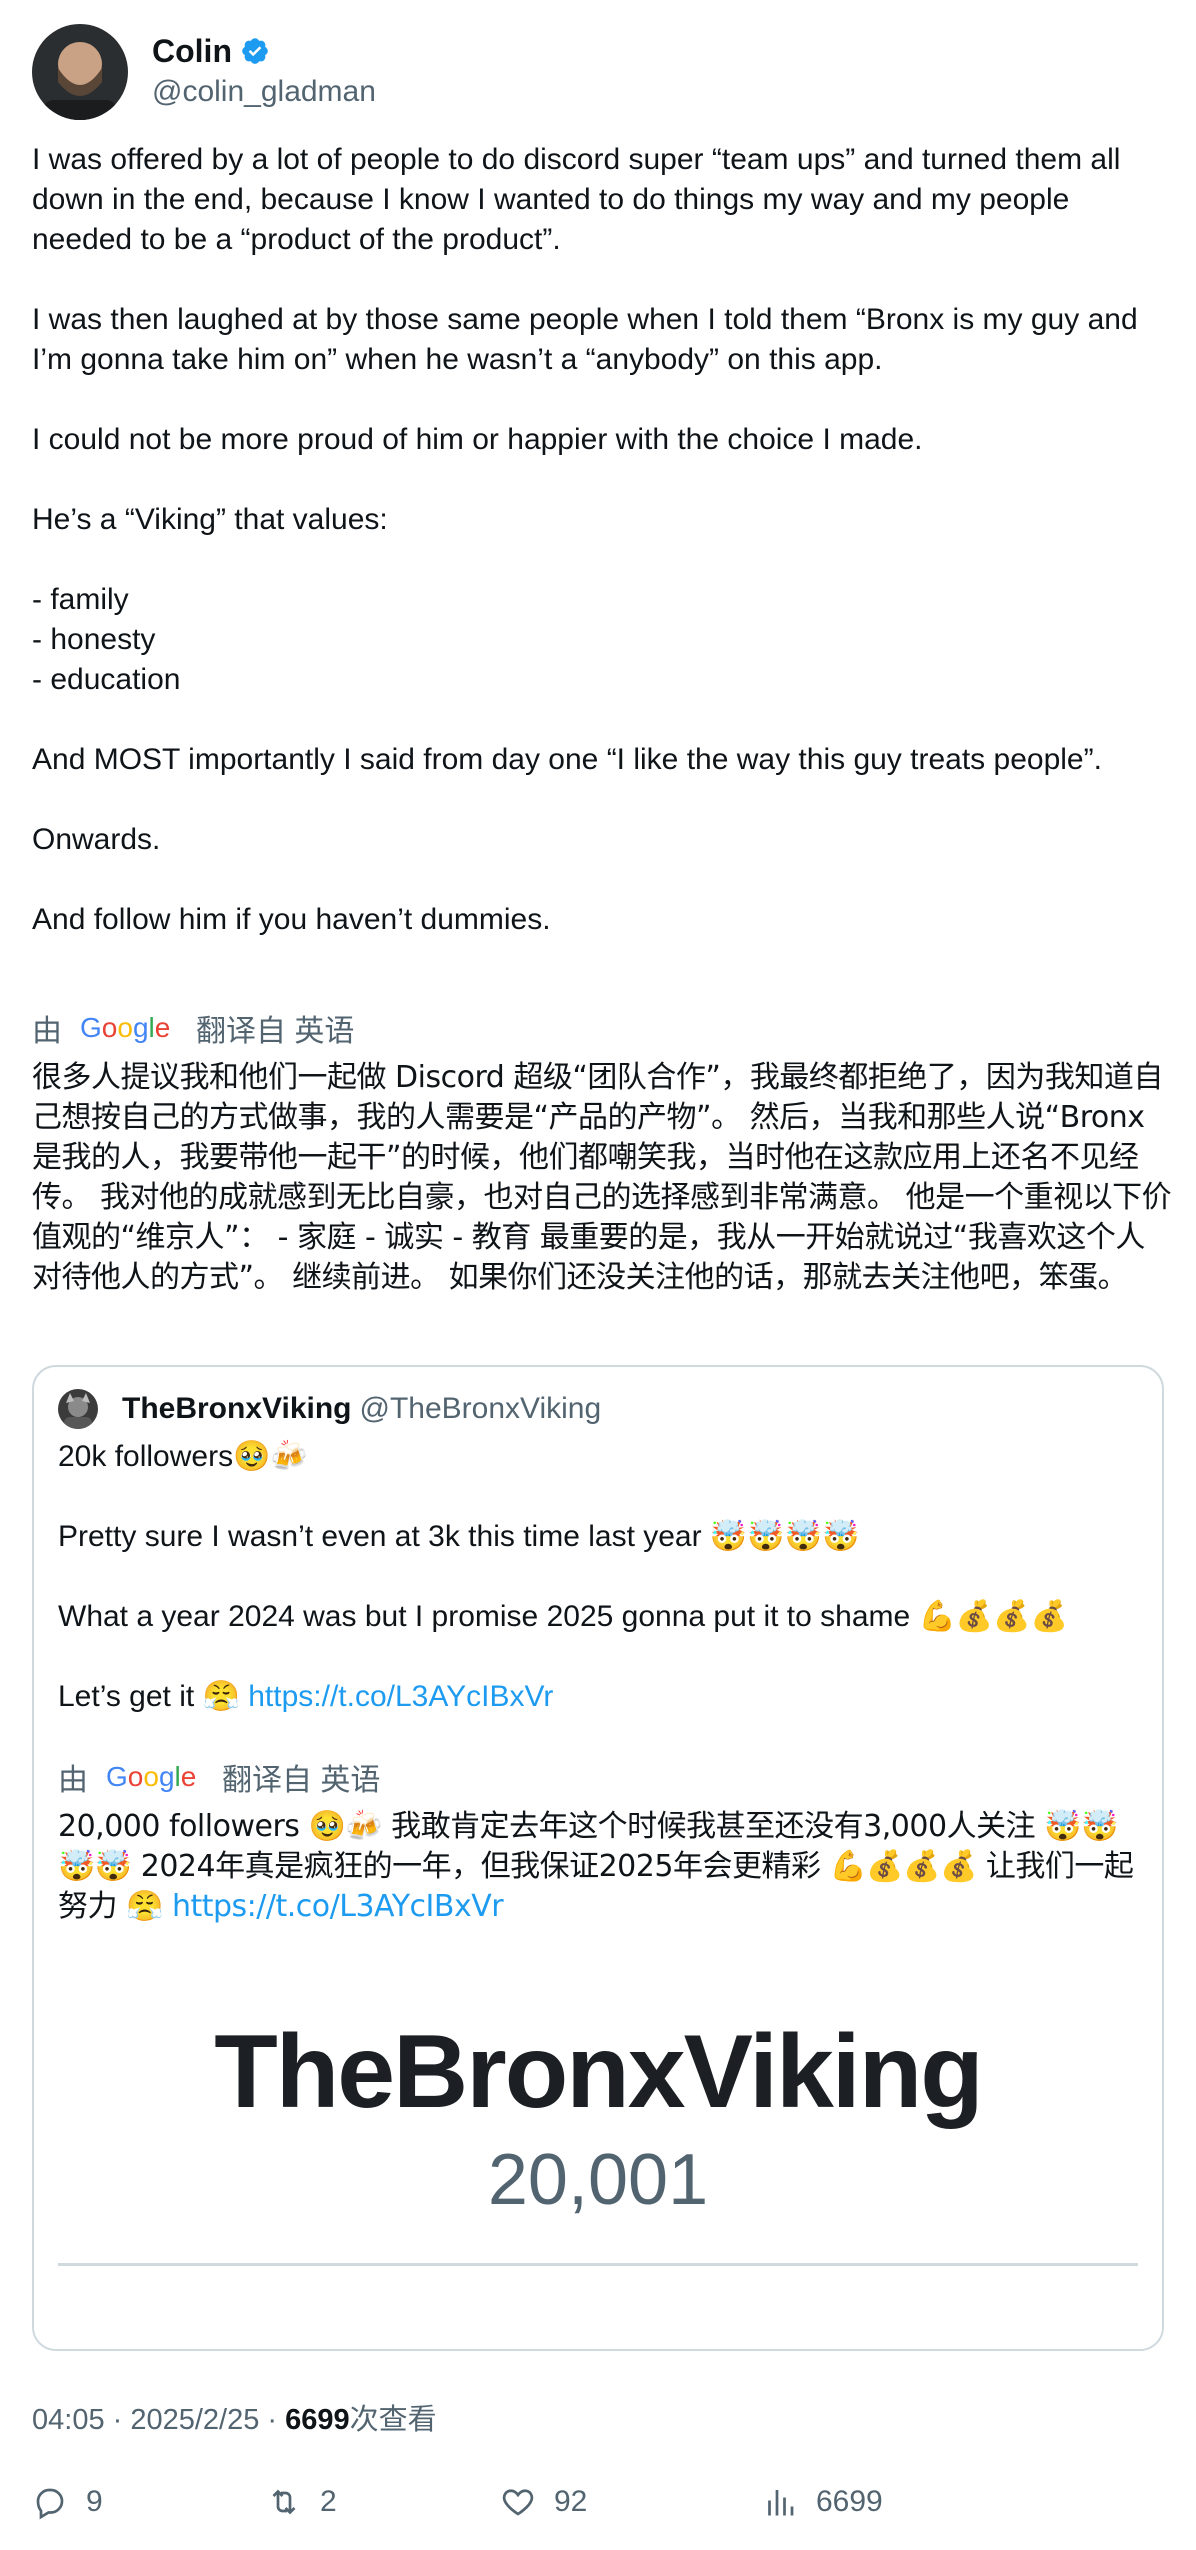 Image resolution: width=1196 pixels, height=2550 pixels. What do you see at coordinates (158, 2420) in the screenshot?
I see `tweet-timestamp: 04:05 · 2025/2/25 ·` at bounding box center [158, 2420].